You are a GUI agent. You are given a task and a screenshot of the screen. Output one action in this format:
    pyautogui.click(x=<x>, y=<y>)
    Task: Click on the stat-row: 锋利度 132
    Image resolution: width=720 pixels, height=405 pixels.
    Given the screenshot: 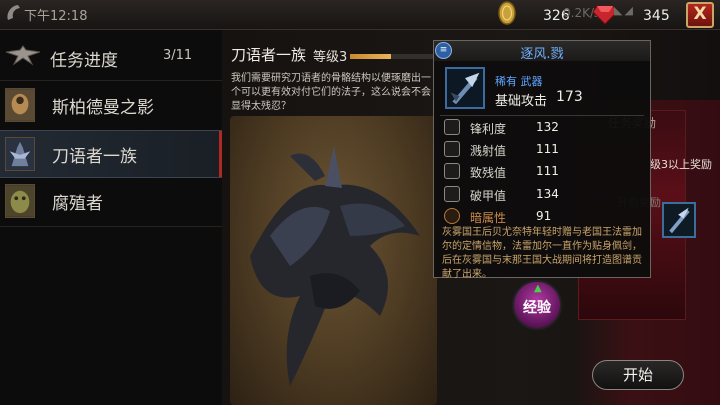 What is the action you would take?
    pyautogui.click(x=544, y=128)
    